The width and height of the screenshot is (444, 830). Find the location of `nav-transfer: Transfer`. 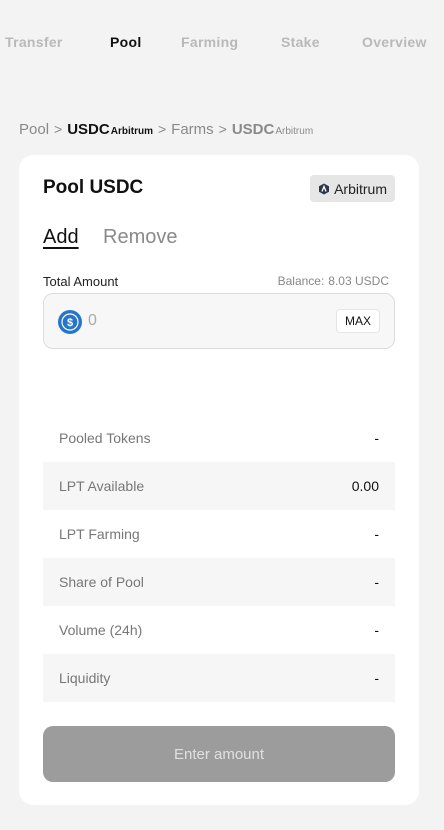

nav-transfer: Transfer is located at coordinates (34, 42).